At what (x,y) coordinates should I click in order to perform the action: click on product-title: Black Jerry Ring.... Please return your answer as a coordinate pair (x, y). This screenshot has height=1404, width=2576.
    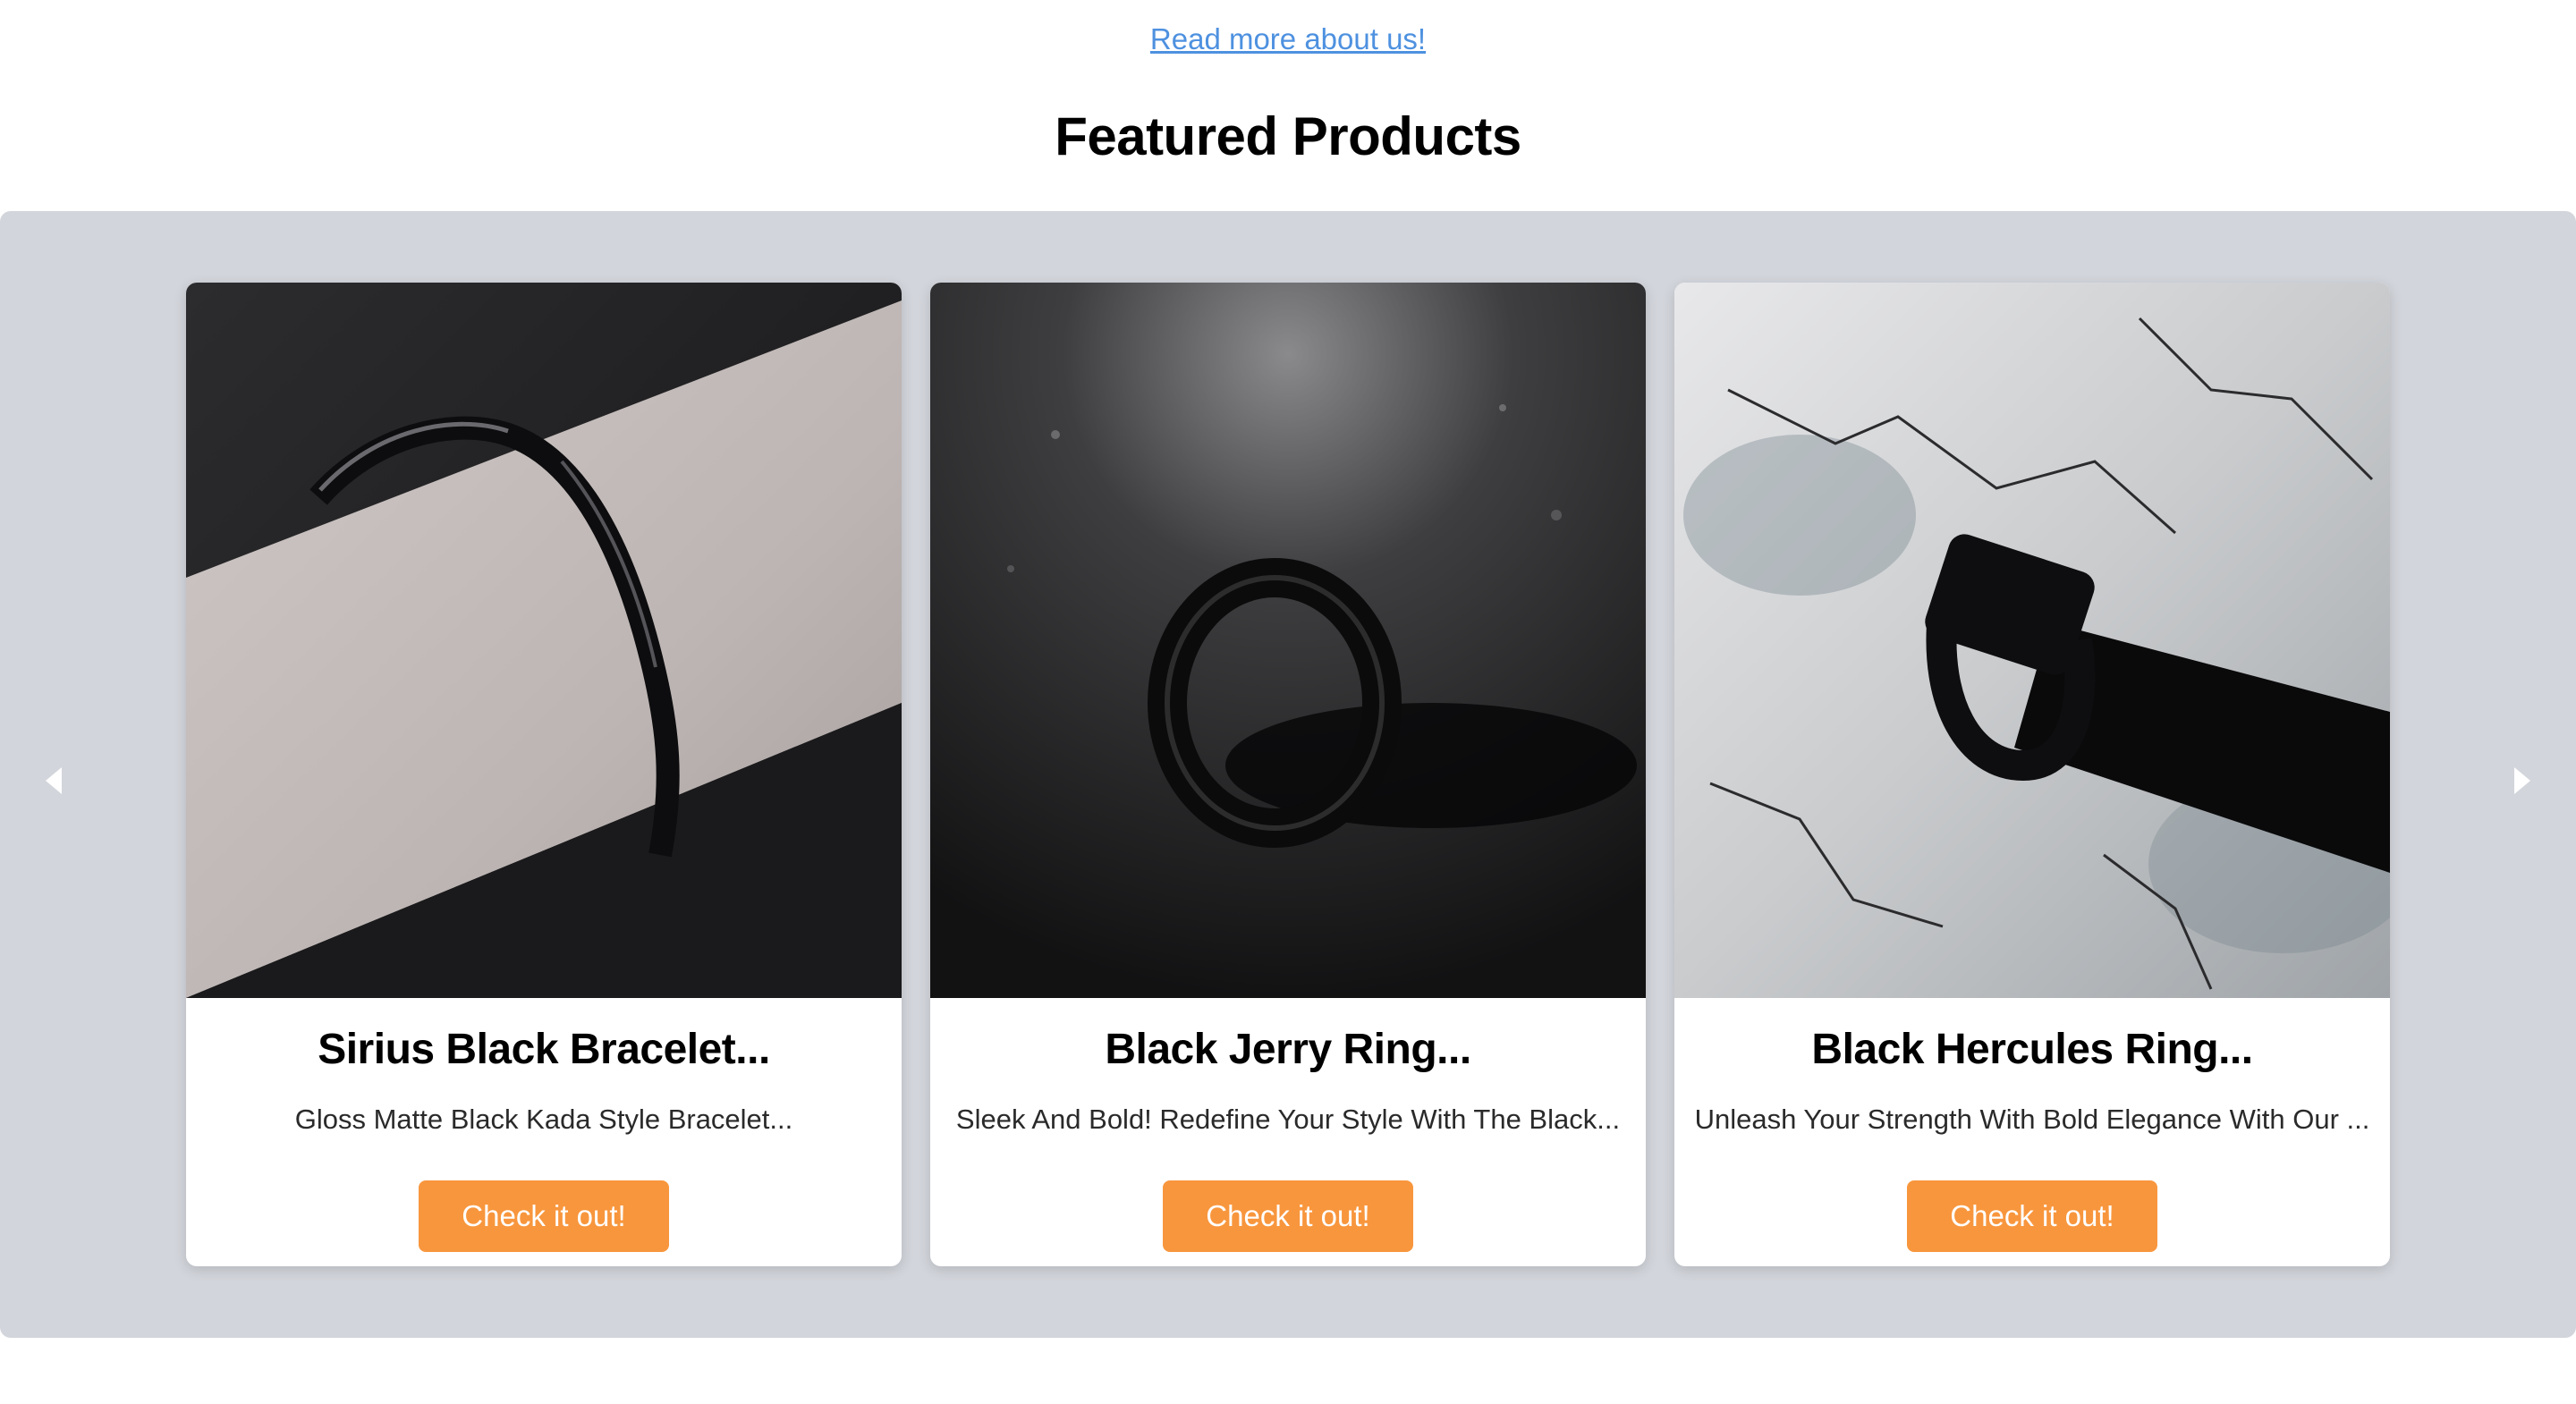
    Looking at the image, I should click on (1288, 1050).